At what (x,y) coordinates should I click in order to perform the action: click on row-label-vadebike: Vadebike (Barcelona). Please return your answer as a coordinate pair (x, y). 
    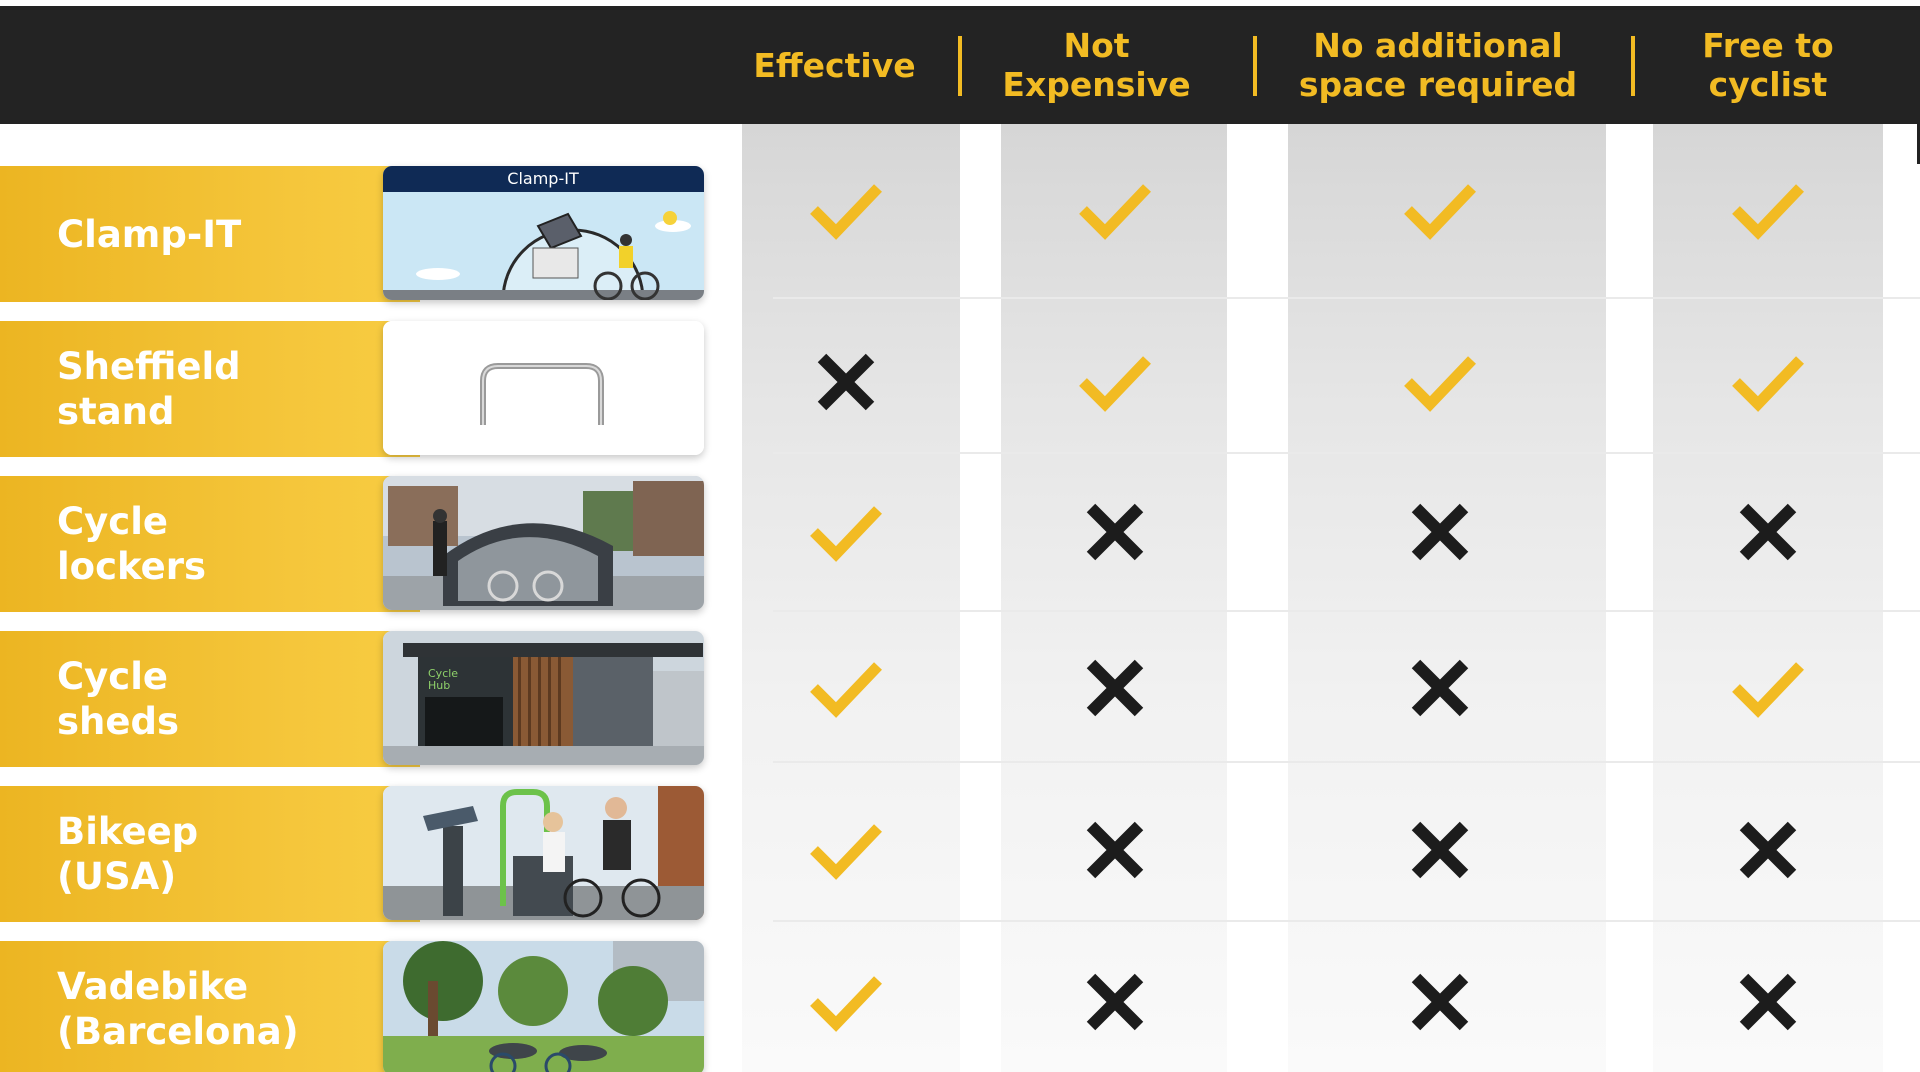
    Looking at the image, I should click on (210, 1006).